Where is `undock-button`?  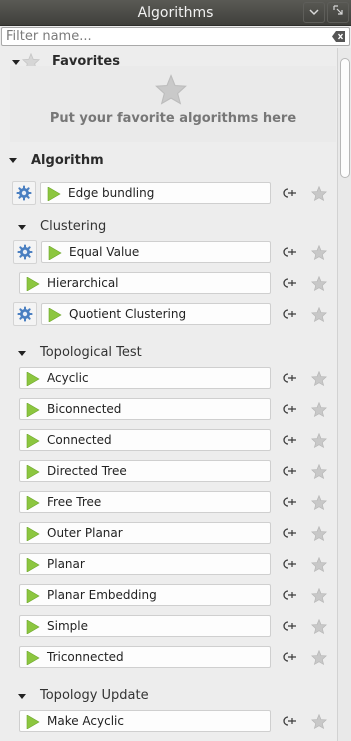 undock-button is located at coordinates (338, 12).